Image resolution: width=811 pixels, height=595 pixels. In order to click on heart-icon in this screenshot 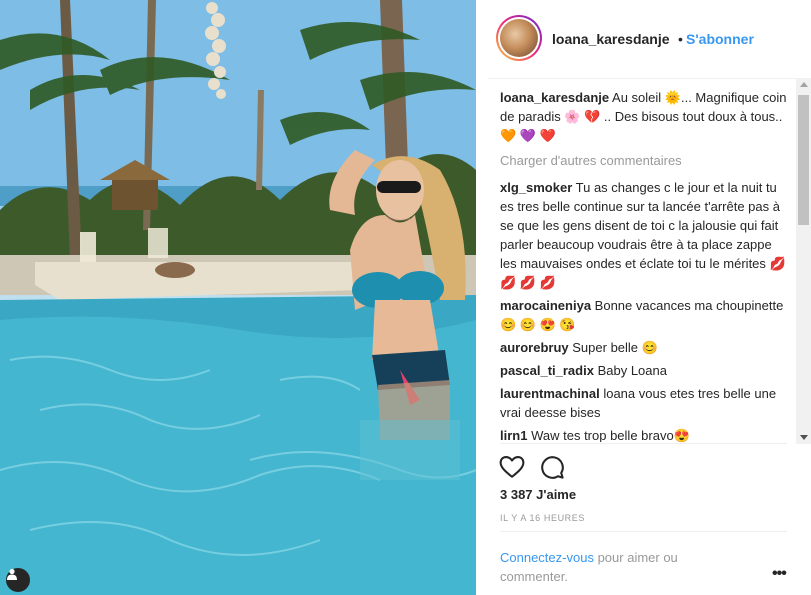, I will do `click(512, 467)`.